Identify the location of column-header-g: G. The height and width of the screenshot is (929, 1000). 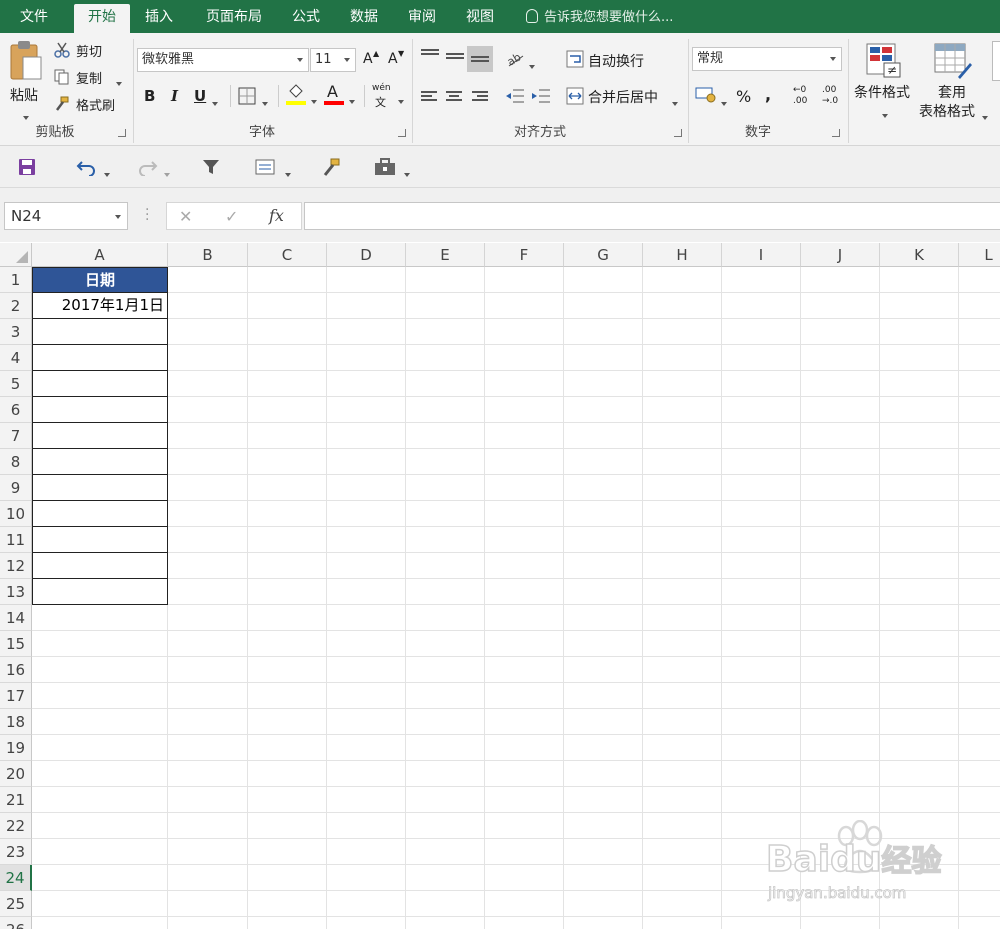
(603, 255).